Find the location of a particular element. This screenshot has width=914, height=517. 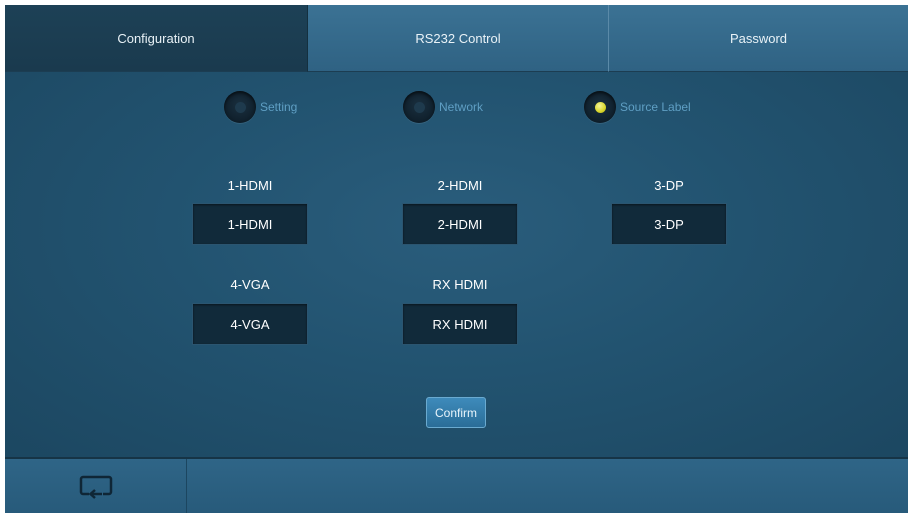

source-4-input: 4-VGA is located at coordinates (250, 324).